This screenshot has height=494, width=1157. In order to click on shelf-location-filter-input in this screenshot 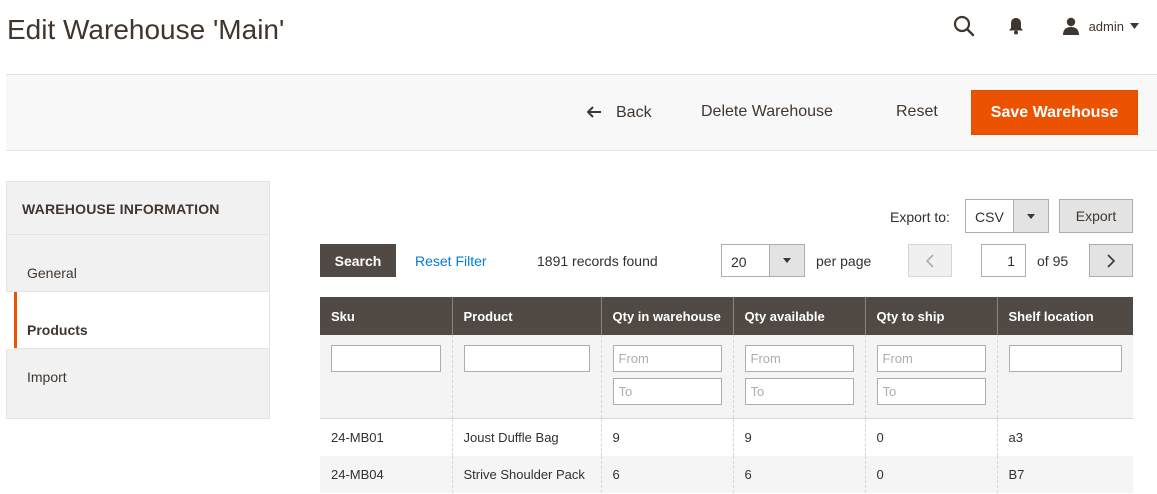, I will do `click(1065, 358)`.